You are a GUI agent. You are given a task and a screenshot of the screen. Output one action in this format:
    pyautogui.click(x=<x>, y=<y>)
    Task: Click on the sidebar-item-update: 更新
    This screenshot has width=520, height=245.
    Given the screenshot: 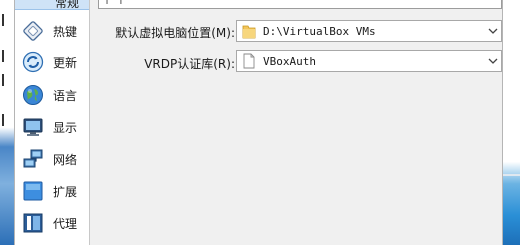 What is the action you would take?
    pyautogui.click(x=54, y=62)
    